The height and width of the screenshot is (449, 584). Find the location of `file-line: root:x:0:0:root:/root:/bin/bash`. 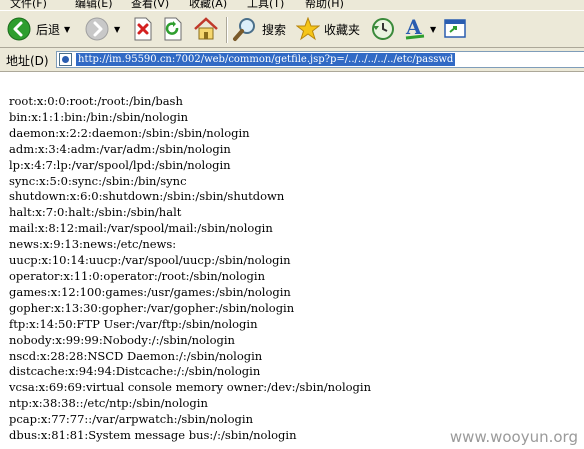

file-line: root:x:0:0:root:/root:/bin/bash is located at coordinates (96, 101).